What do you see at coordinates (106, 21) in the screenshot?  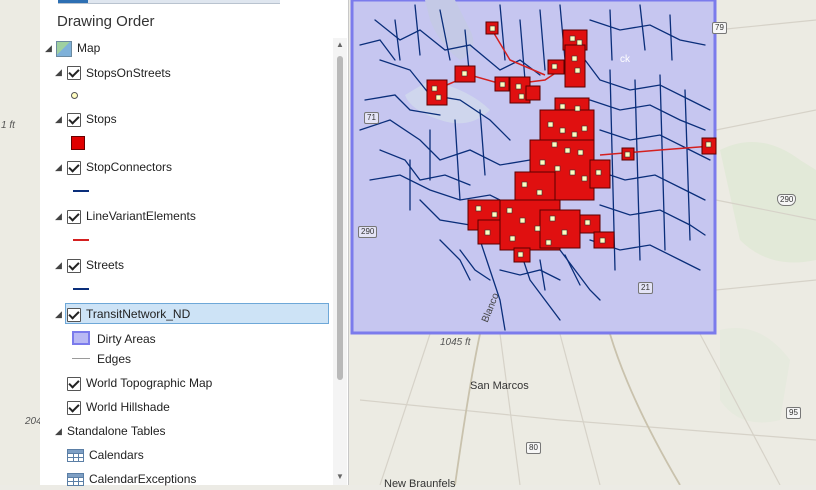 I see `pane-title: Drawing Order` at bounding box center [106, 21].